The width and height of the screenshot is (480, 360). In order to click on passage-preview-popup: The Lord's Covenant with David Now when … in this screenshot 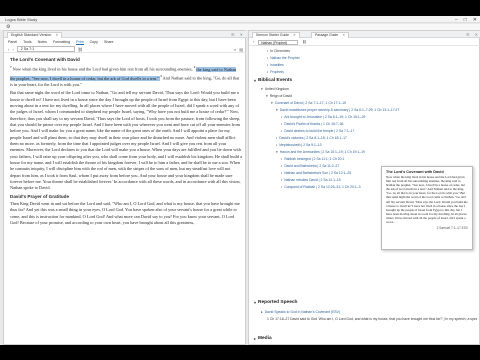, I will do `click(427, 208)`.